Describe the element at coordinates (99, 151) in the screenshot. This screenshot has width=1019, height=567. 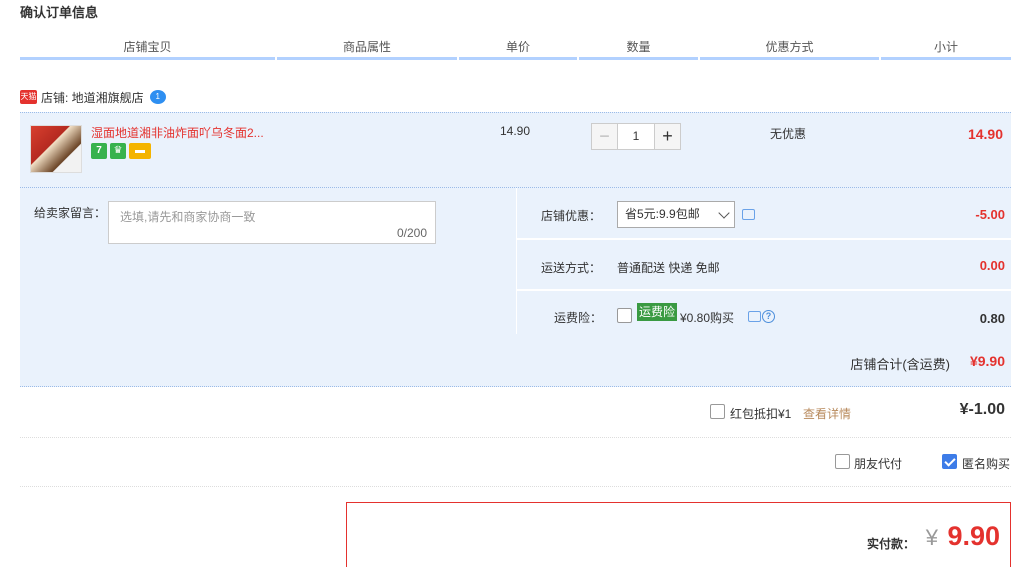
I see `seven-day-return-icon: 7` at that location.